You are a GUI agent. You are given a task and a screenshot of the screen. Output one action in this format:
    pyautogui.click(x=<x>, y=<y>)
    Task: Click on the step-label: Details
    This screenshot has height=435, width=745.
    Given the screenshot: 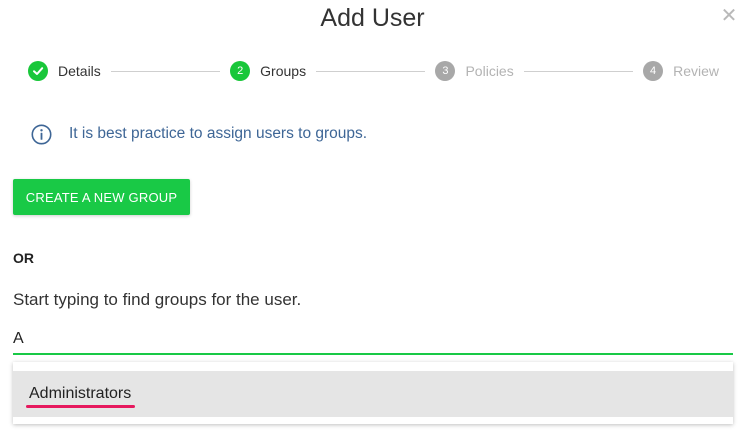 What is the action you would take?
    pyautogui.click(x=79, y=71)
    